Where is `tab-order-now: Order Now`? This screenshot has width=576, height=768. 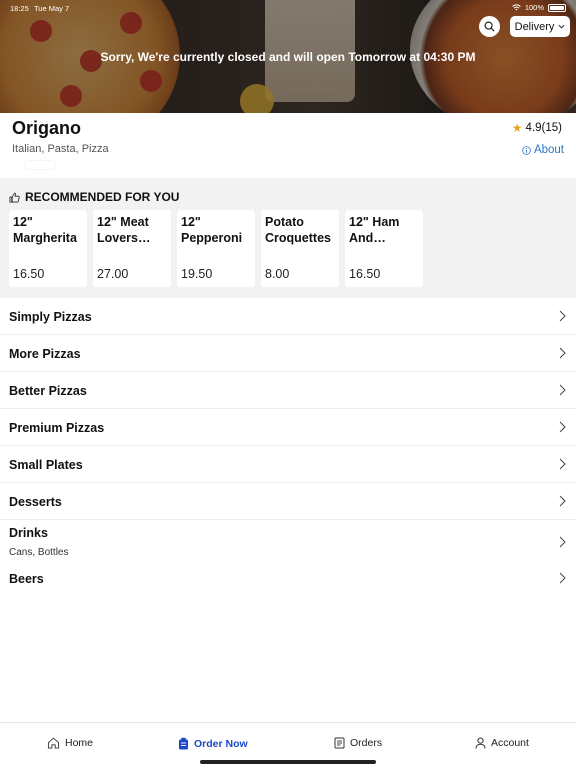 tab-order-now: Order Now is located at coordinates (213, 743).